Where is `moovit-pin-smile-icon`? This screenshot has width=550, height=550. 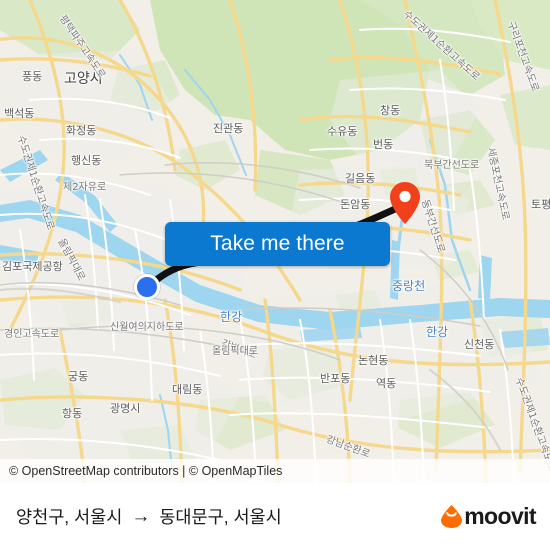 moovit-pin-smile-icon is located at coordinates (452, 516).